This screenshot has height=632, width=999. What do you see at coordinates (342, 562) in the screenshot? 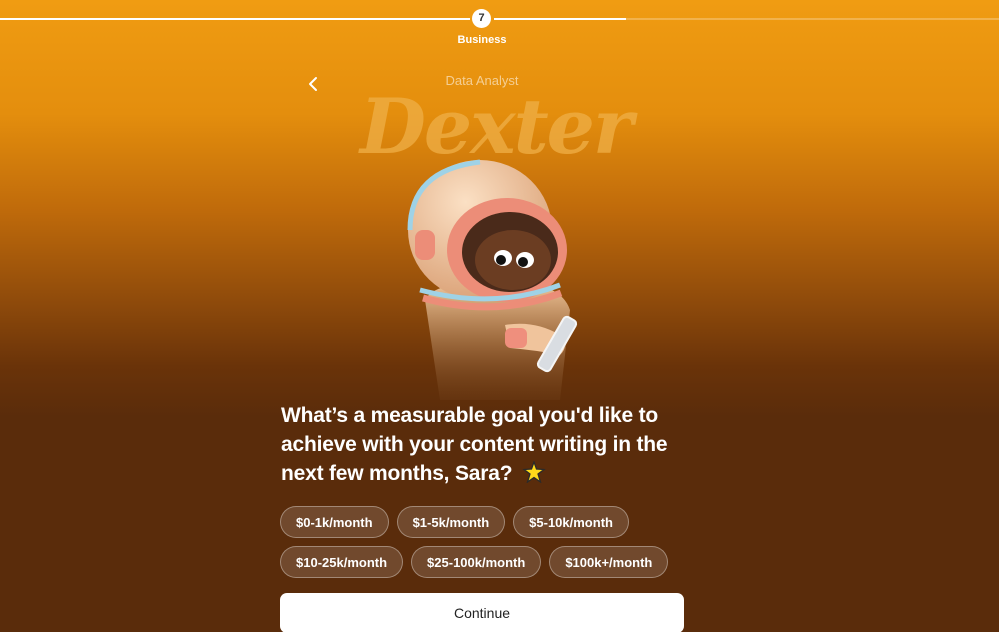
I see `option-chip: $10-25k/month` at bounding box center [342, 562].